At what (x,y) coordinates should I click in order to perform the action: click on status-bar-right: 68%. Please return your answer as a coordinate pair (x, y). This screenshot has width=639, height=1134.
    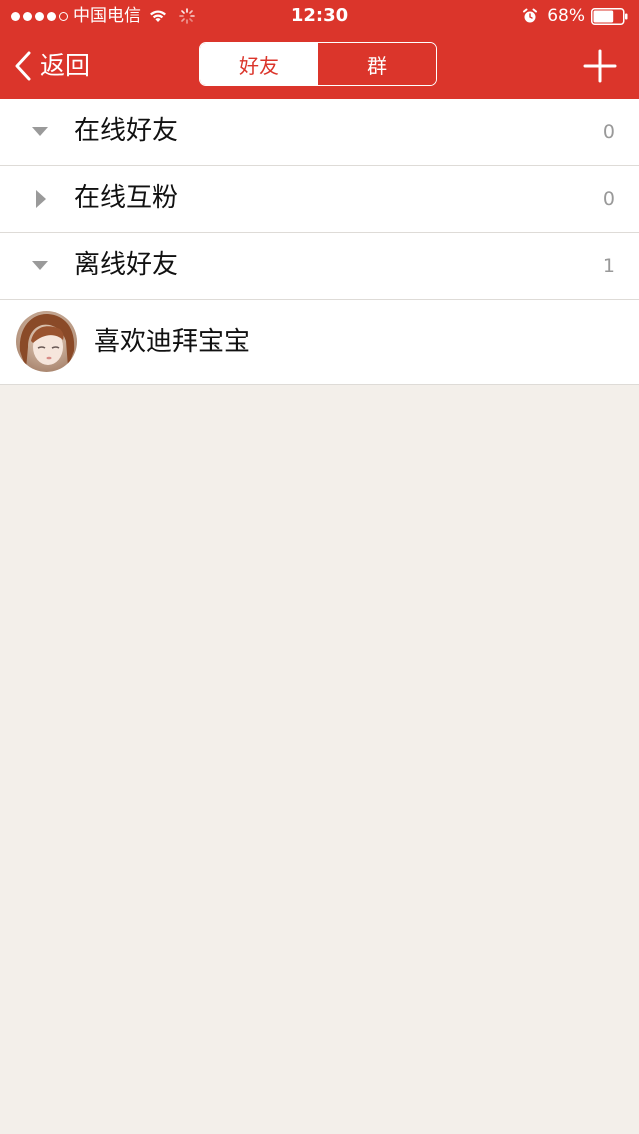
    Looking at the image, I should click on (575, 16).